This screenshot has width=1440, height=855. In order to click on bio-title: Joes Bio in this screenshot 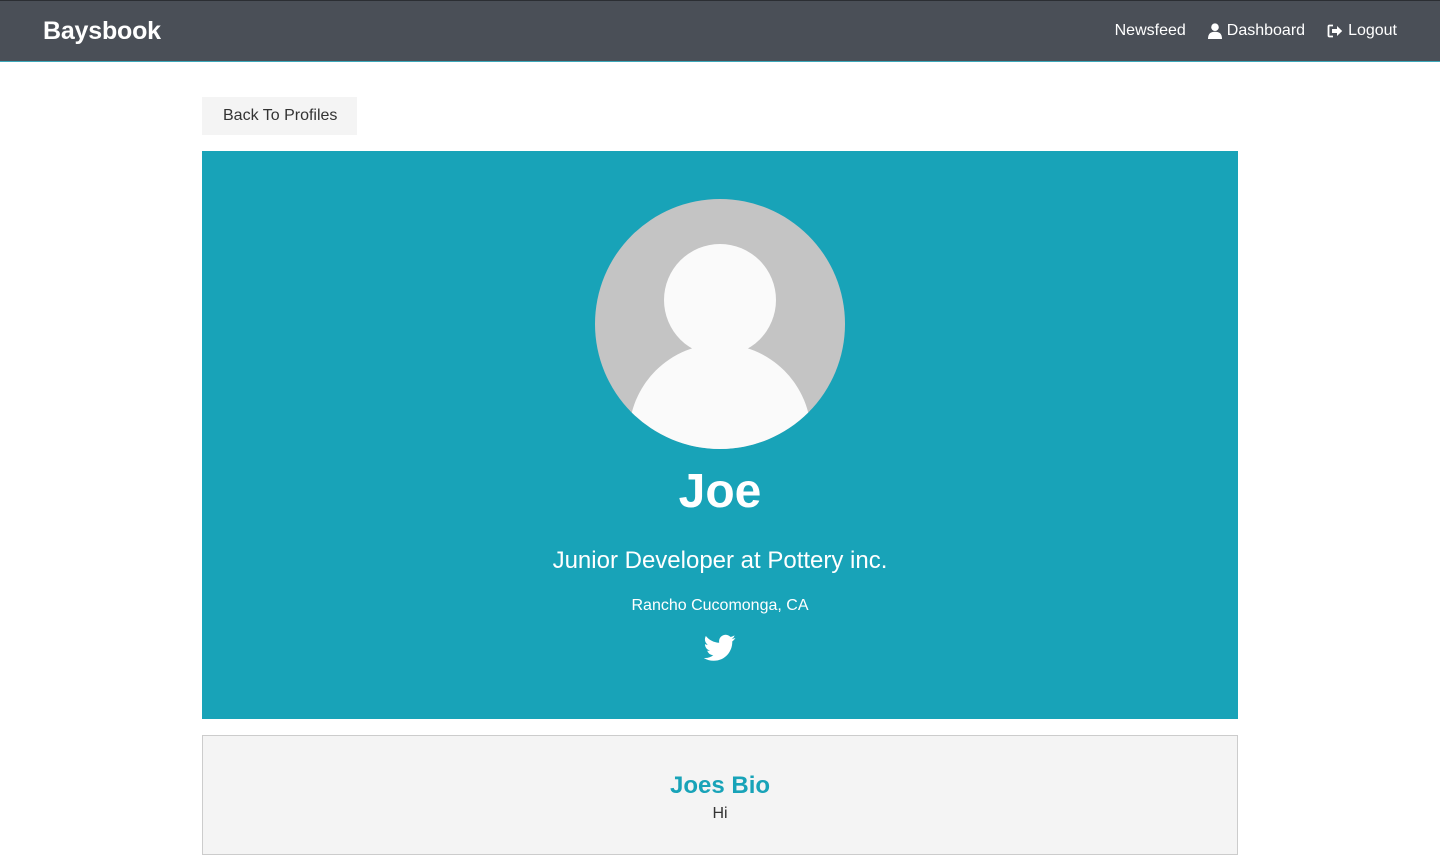, I will do `click(720, 785)`.